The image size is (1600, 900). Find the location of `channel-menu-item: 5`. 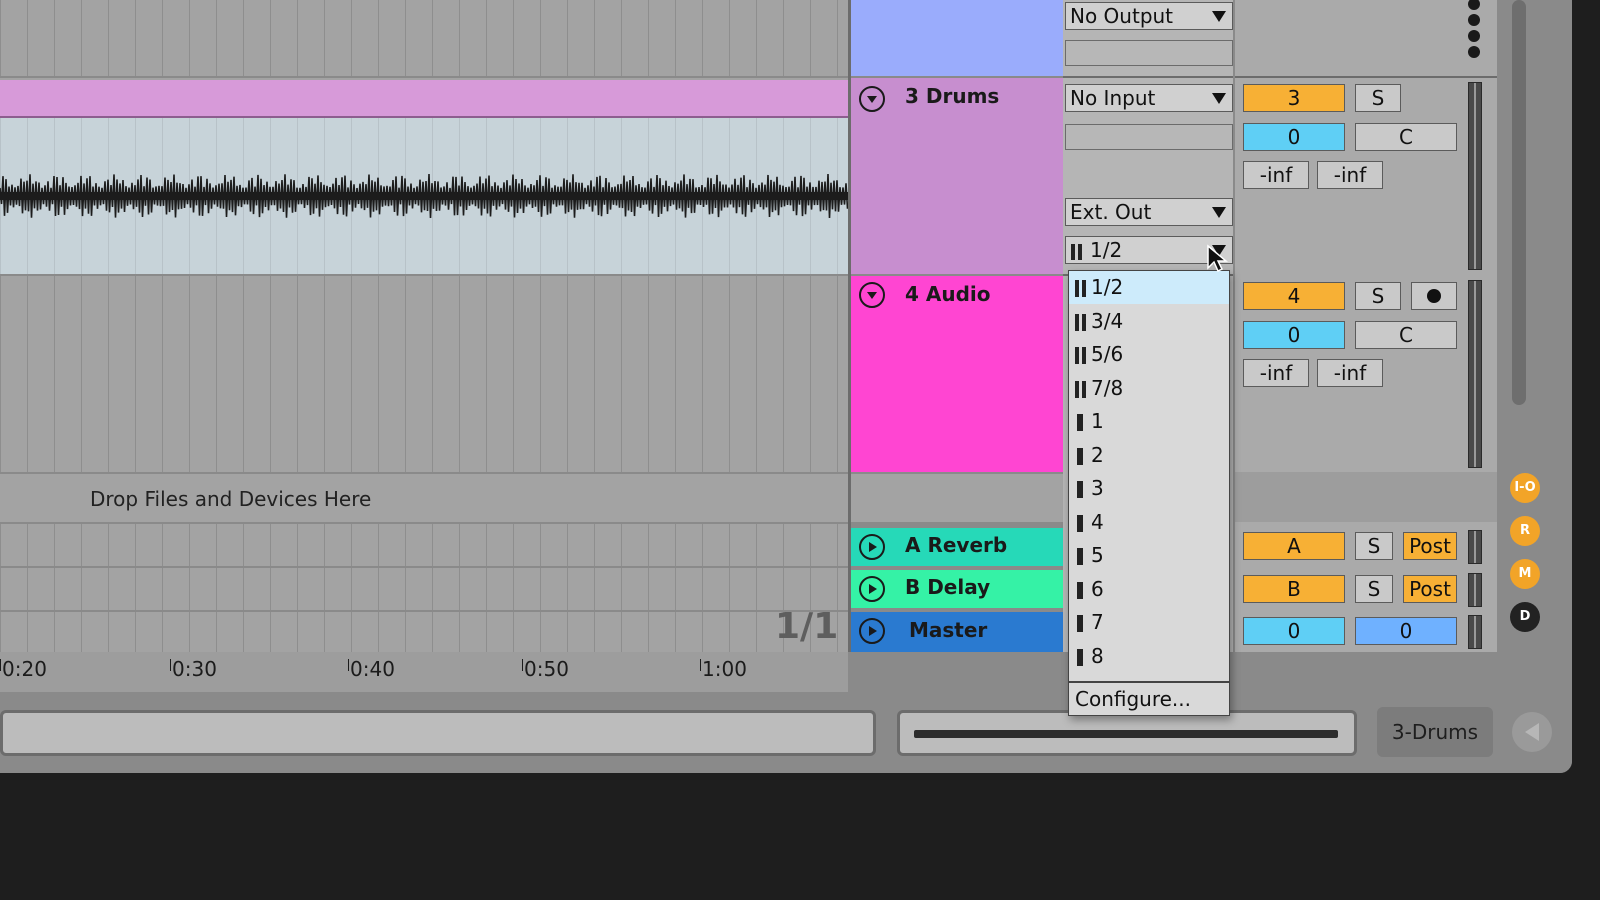

channel-menu-item: 5 is located at coordinates (1149, 555).